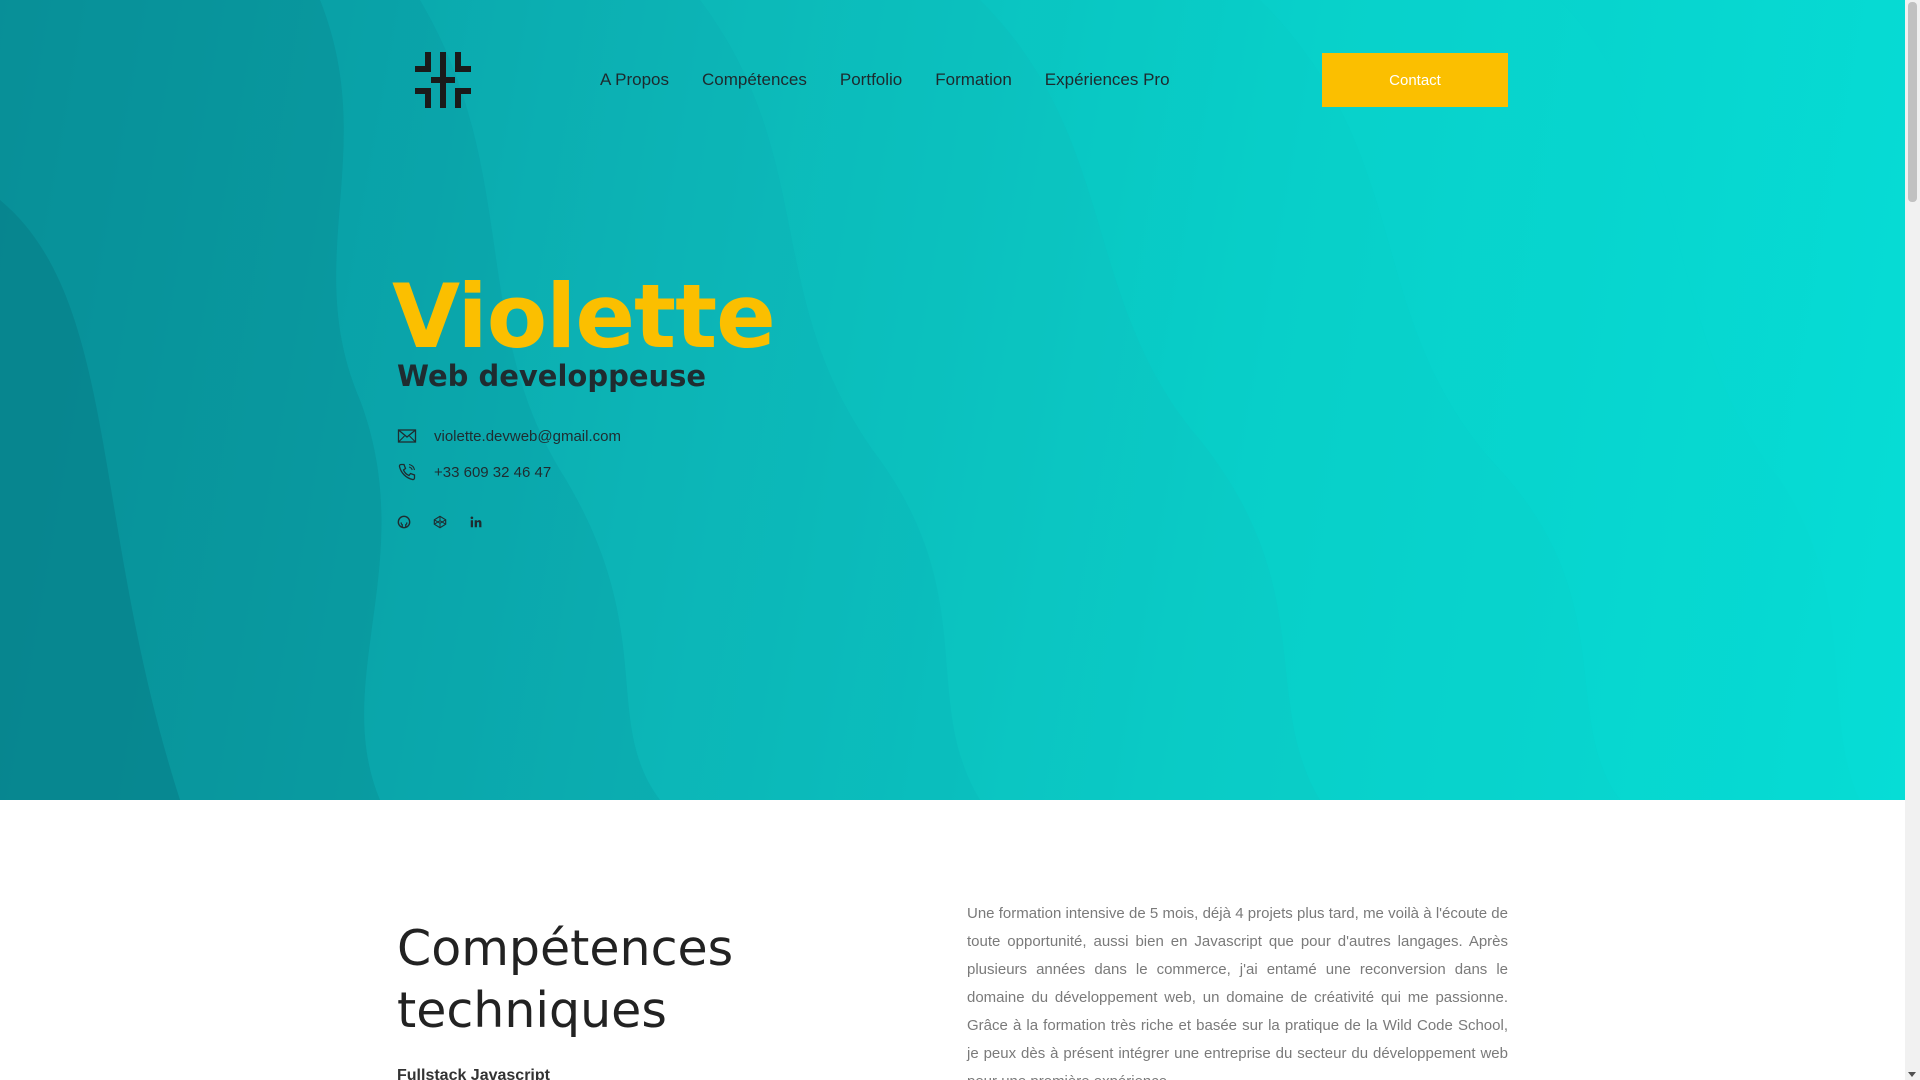 The image size is (1920, 1080). What do you see at coordinates (473, 1073) in the screenshot?
I see `skills-subtitle: Fullstack Javascript` at bounding box center [473, 1073].